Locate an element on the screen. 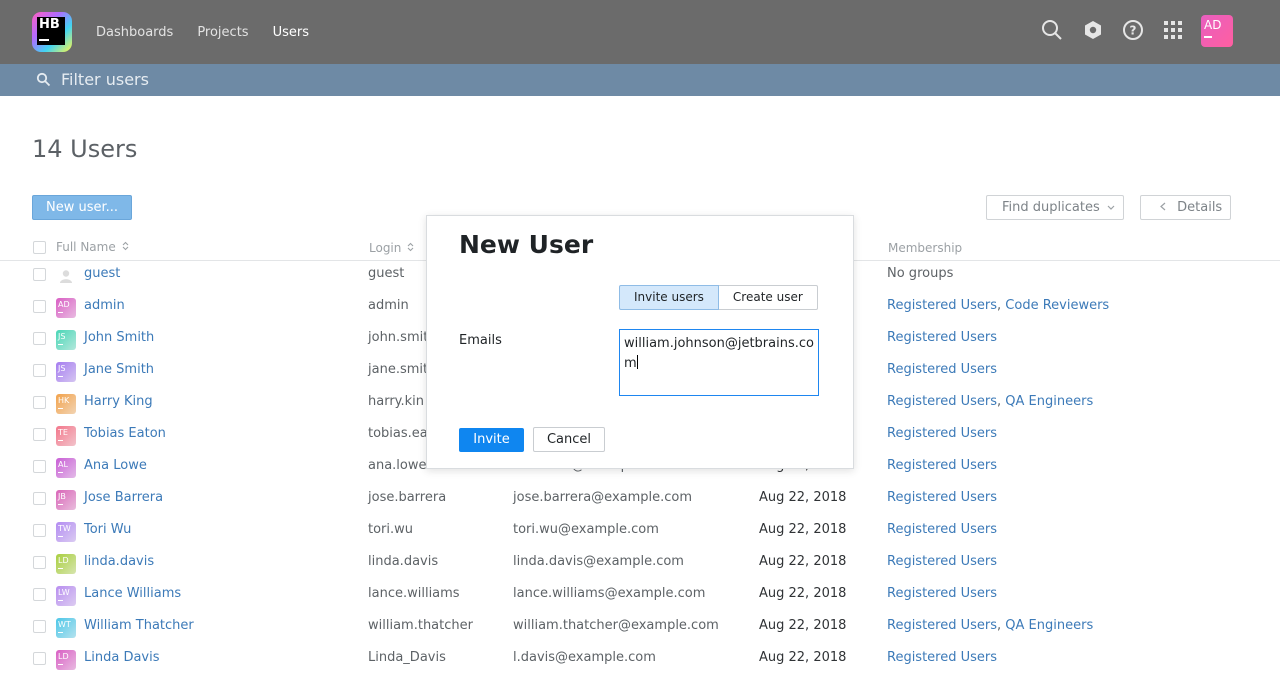 This screenshot has height=684, width=1280. guest-user-icon is located at coordinates (66, 276).